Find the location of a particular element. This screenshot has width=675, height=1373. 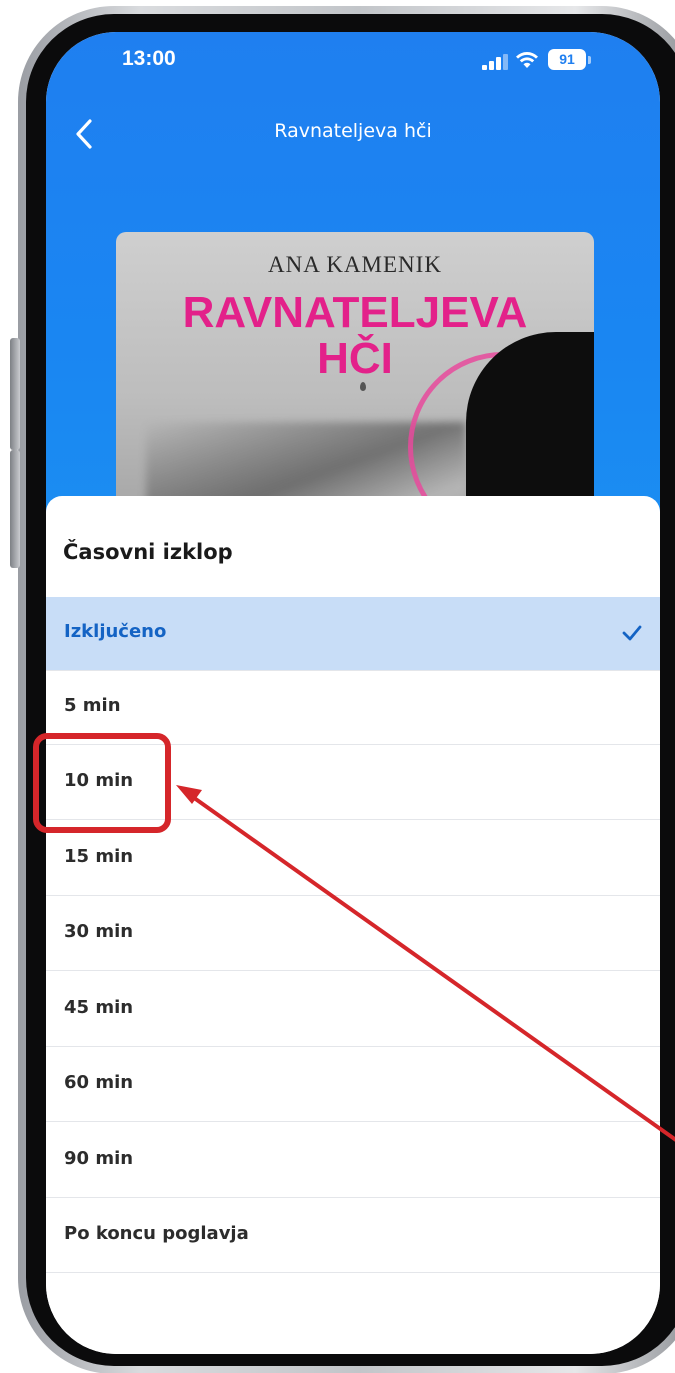

status-bar: 13:00 91 is located at coordinates (353, 62).